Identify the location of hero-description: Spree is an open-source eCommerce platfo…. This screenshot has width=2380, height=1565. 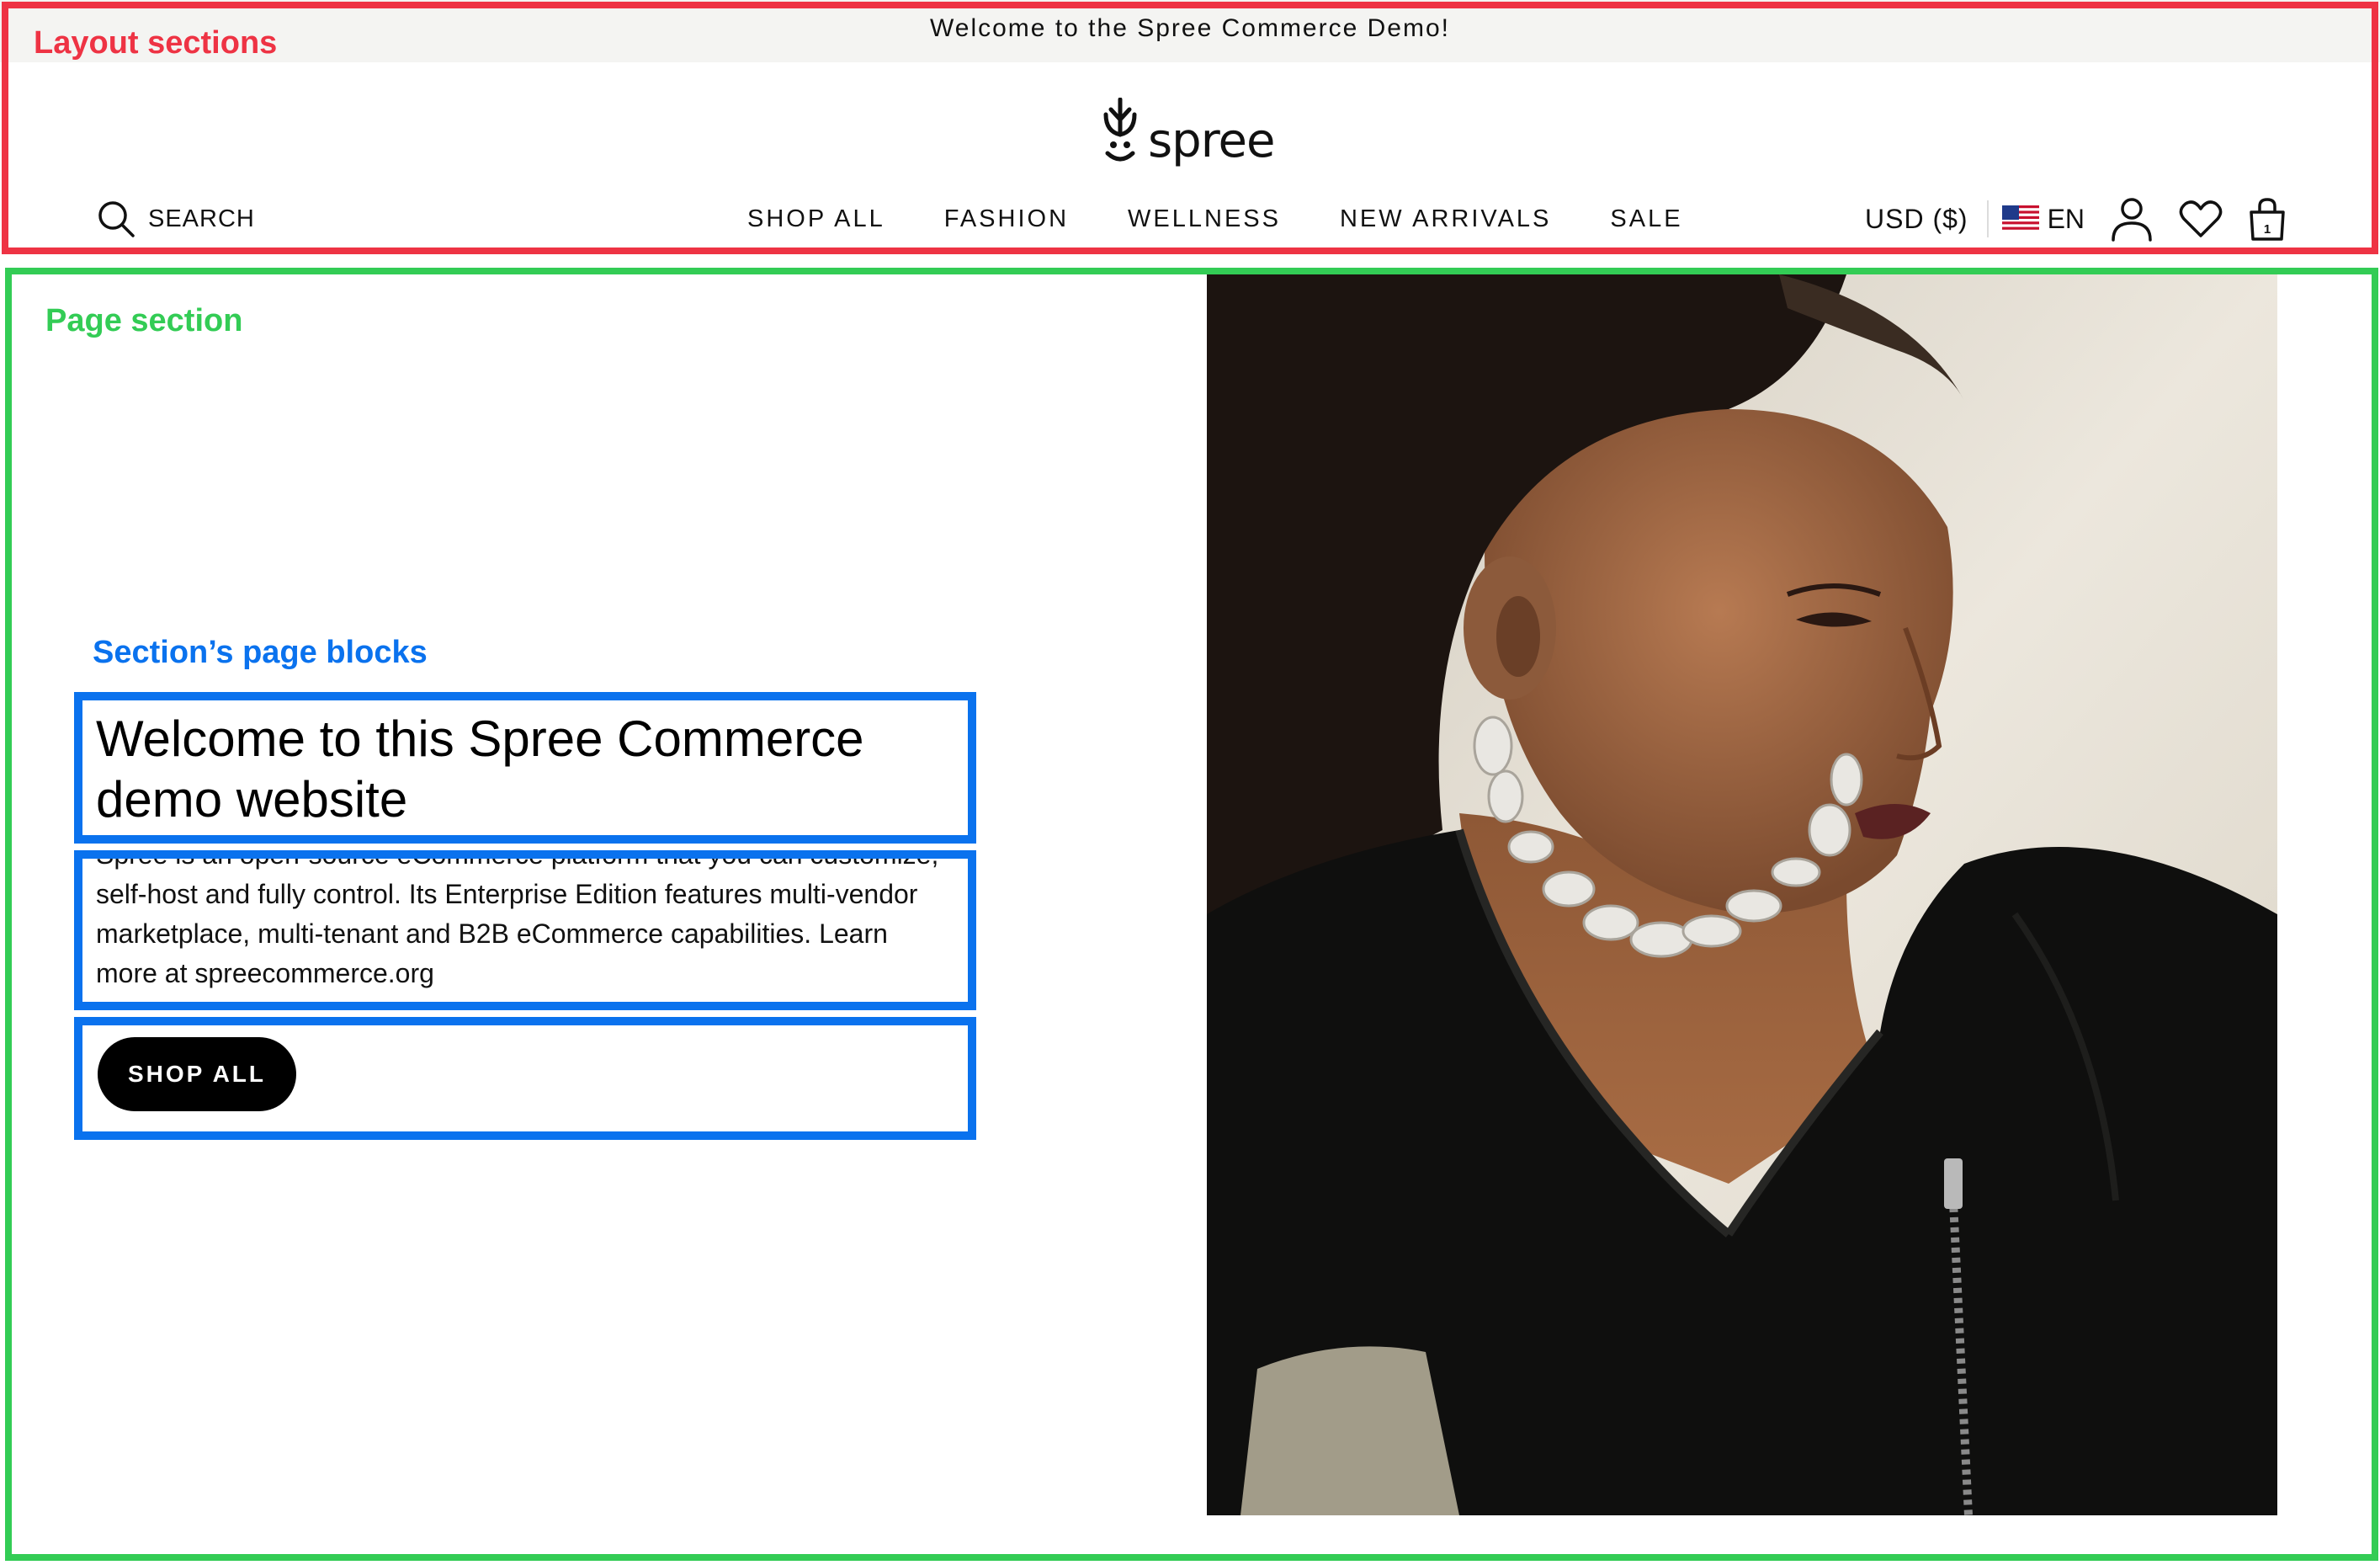
(525, 927).